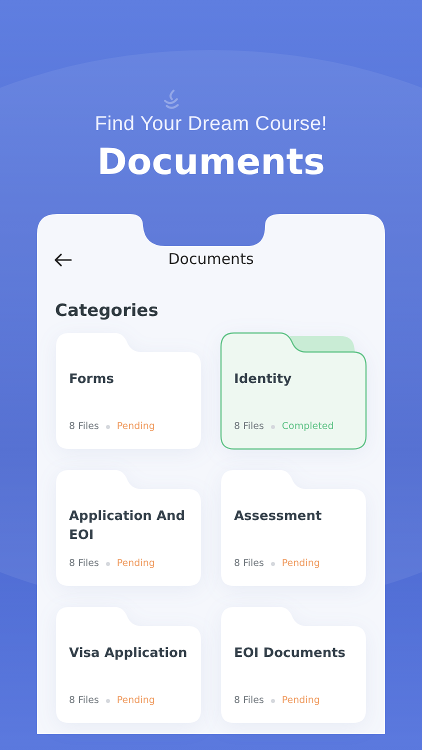 The height and width of the screenshot is (750, 422). I want to click on tagline: Find Your Dream Course!, so click(211, 124).